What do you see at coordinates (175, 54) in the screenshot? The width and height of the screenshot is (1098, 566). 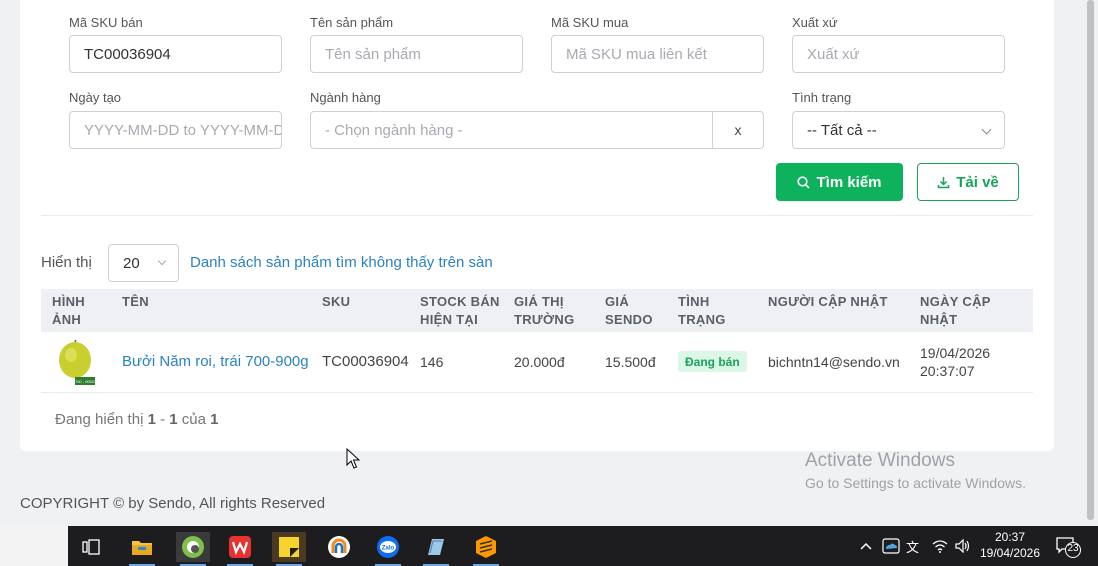 I see `sku-ban-input: TC00036904` at bounding box center [175, 54].